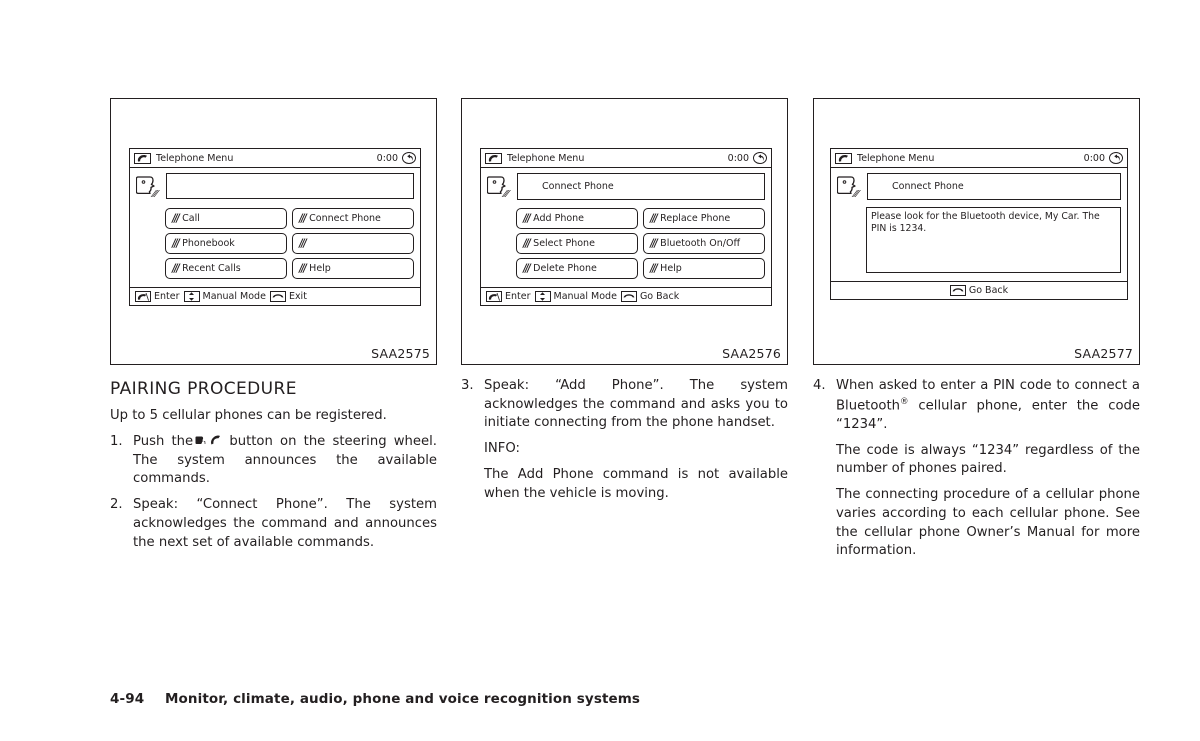 This screenshot has width=1200, height=741. What do you see at coordinates (400, 353) in the screenshot?
I see `figure-caption: SAA2575` at bounding box center [400, 353].